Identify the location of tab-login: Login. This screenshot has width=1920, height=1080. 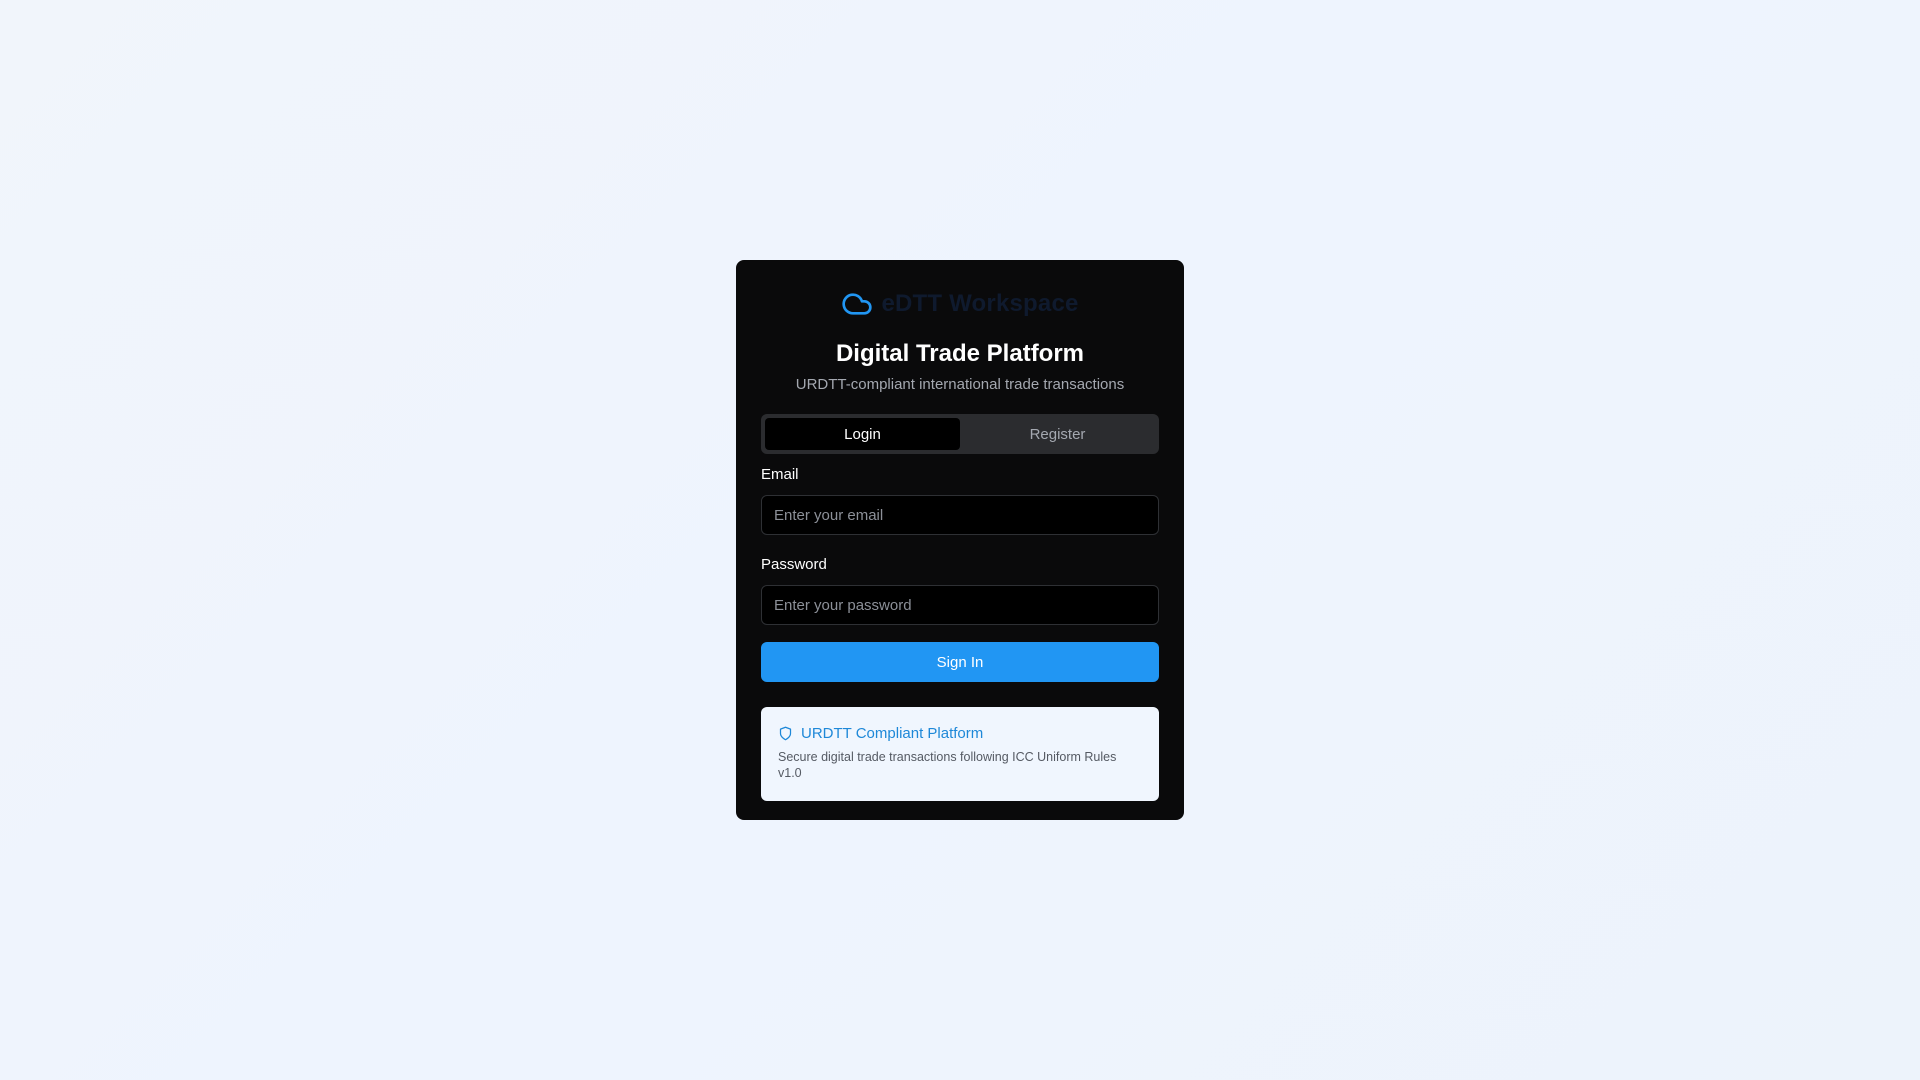
(862, 434).